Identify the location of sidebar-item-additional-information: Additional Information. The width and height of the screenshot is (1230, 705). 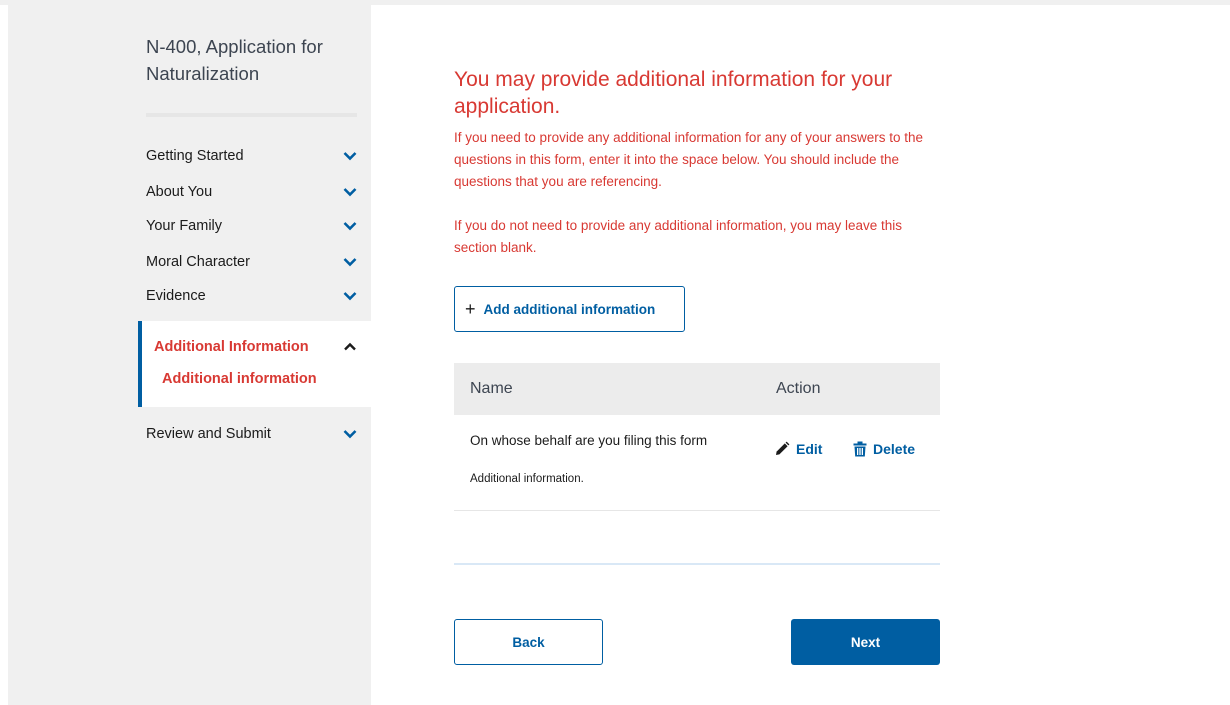
(256, 347).